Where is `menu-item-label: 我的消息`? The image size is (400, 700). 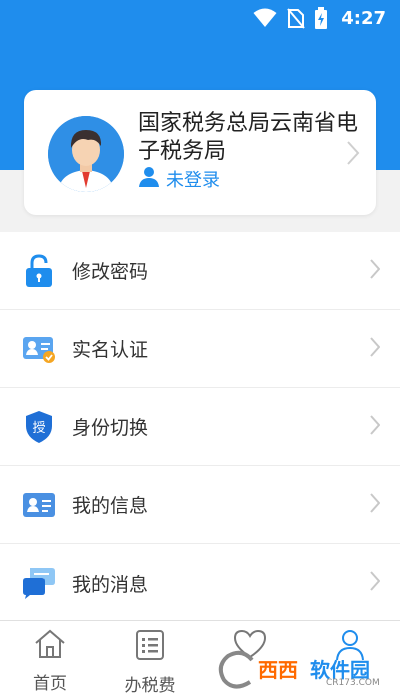
menu-item-label: 我的消息 is located at coordinates (110, 584).